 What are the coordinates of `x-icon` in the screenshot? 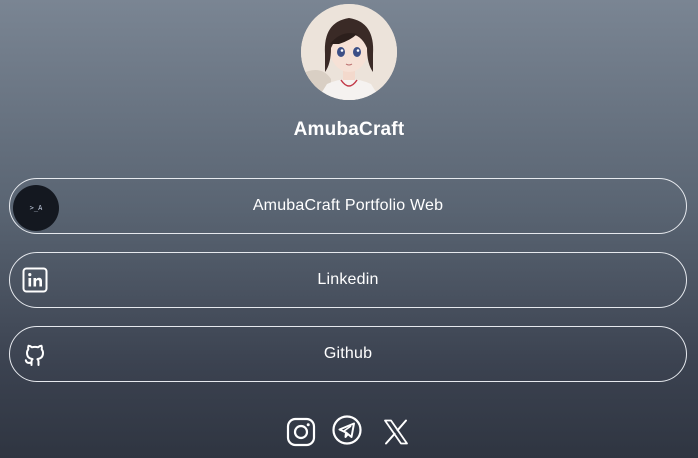 It's located at (396, 432).